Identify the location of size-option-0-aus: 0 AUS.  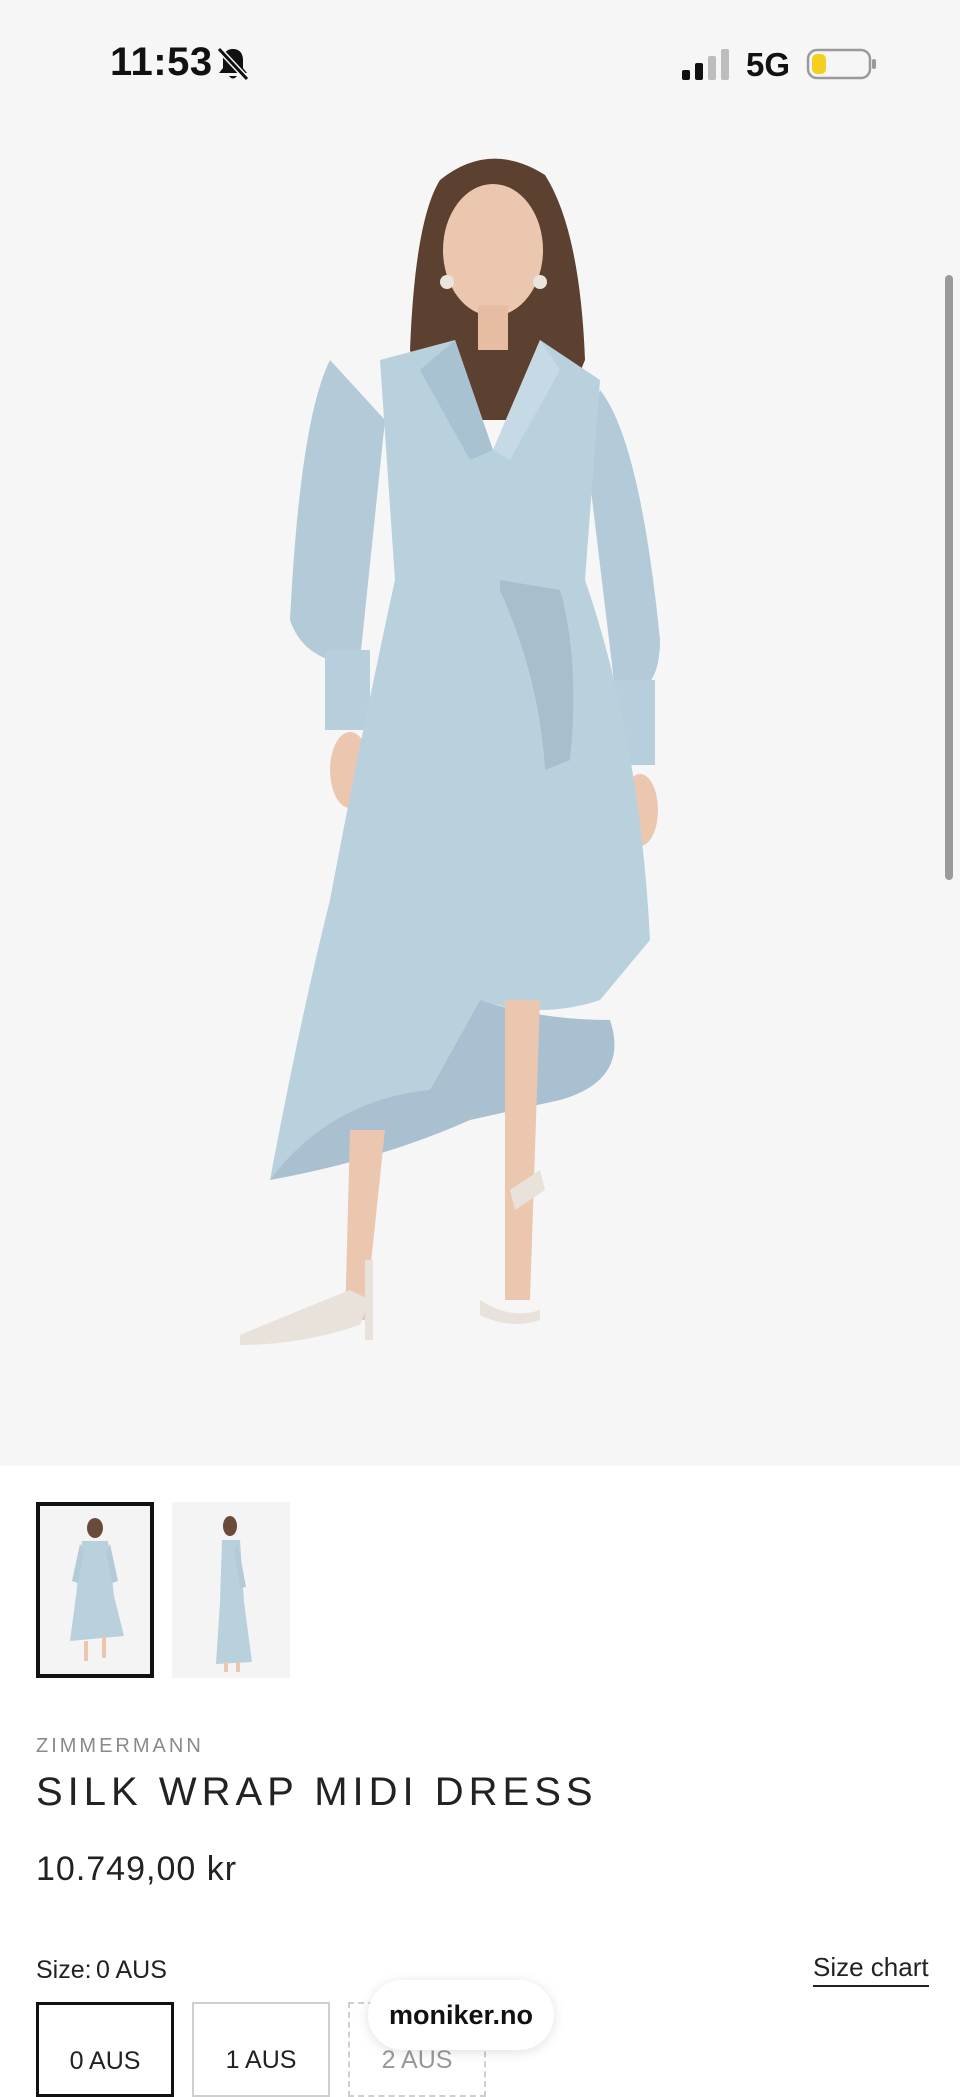
(105, 2049).